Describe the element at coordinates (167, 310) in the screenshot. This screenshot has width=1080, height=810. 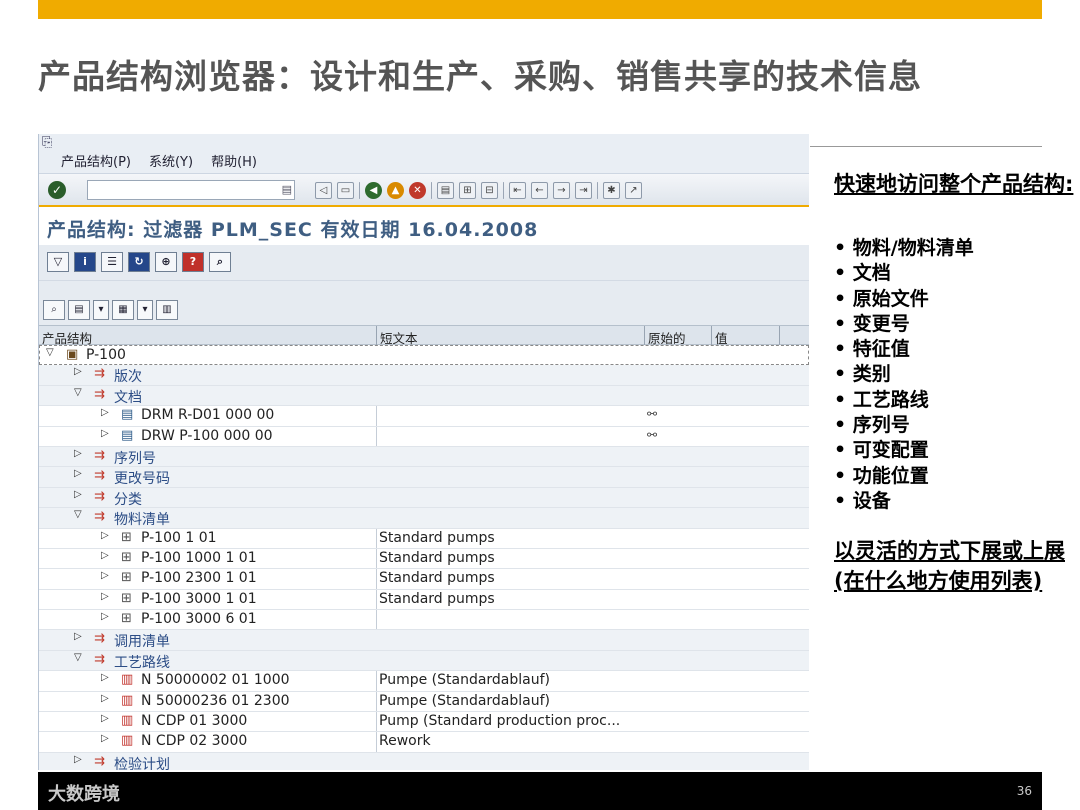
I see `details-icon: ▥` at that location.